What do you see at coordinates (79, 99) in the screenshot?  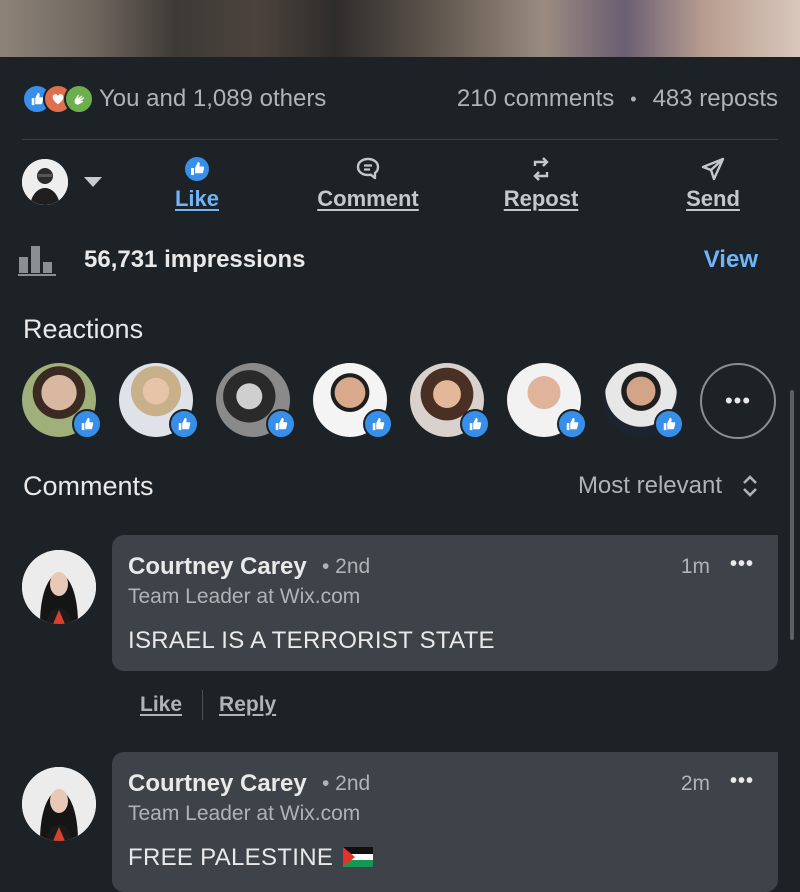 I see `celebrate-reaction-icon` at bounding box center [79, 99].